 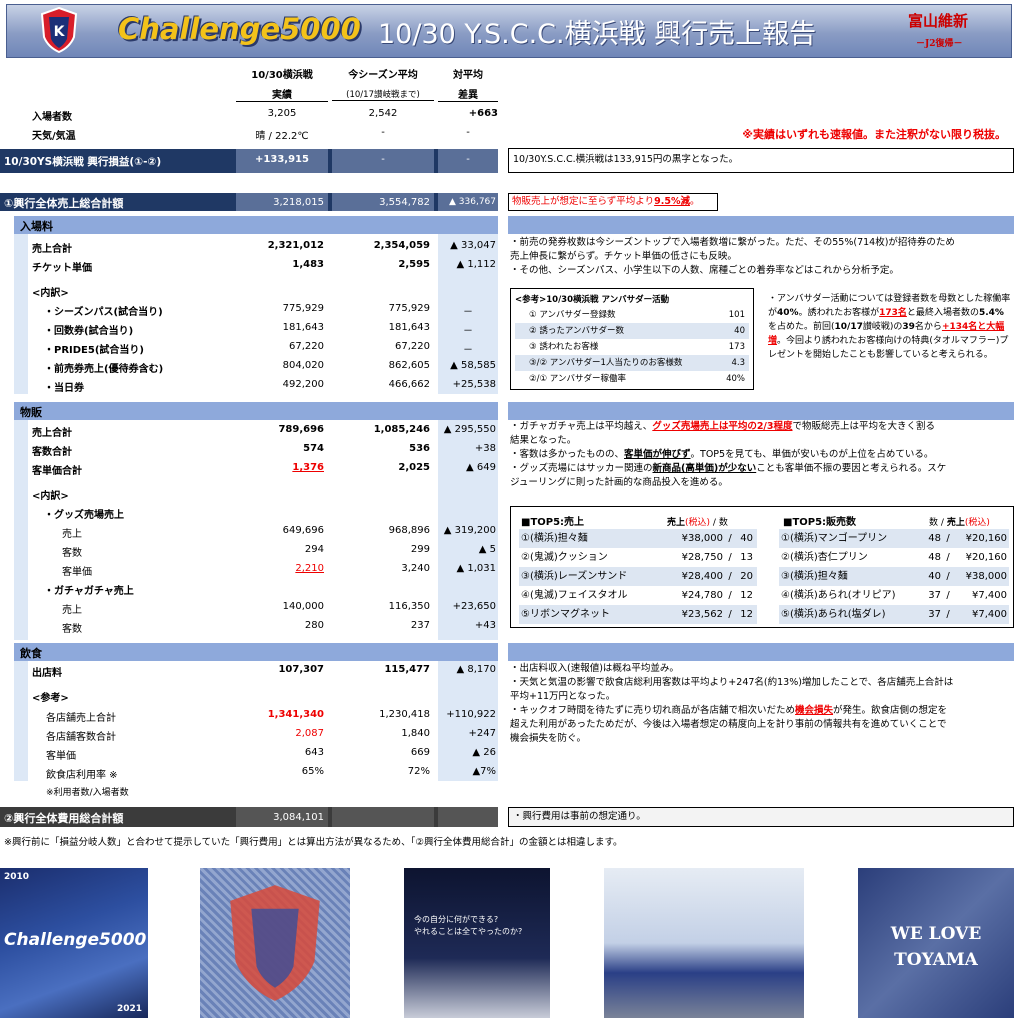 What do you see at coordinates (414, 467) in the screenshot?
I see `goods-row-v2: 2,025` at bounding box center [414, 467].